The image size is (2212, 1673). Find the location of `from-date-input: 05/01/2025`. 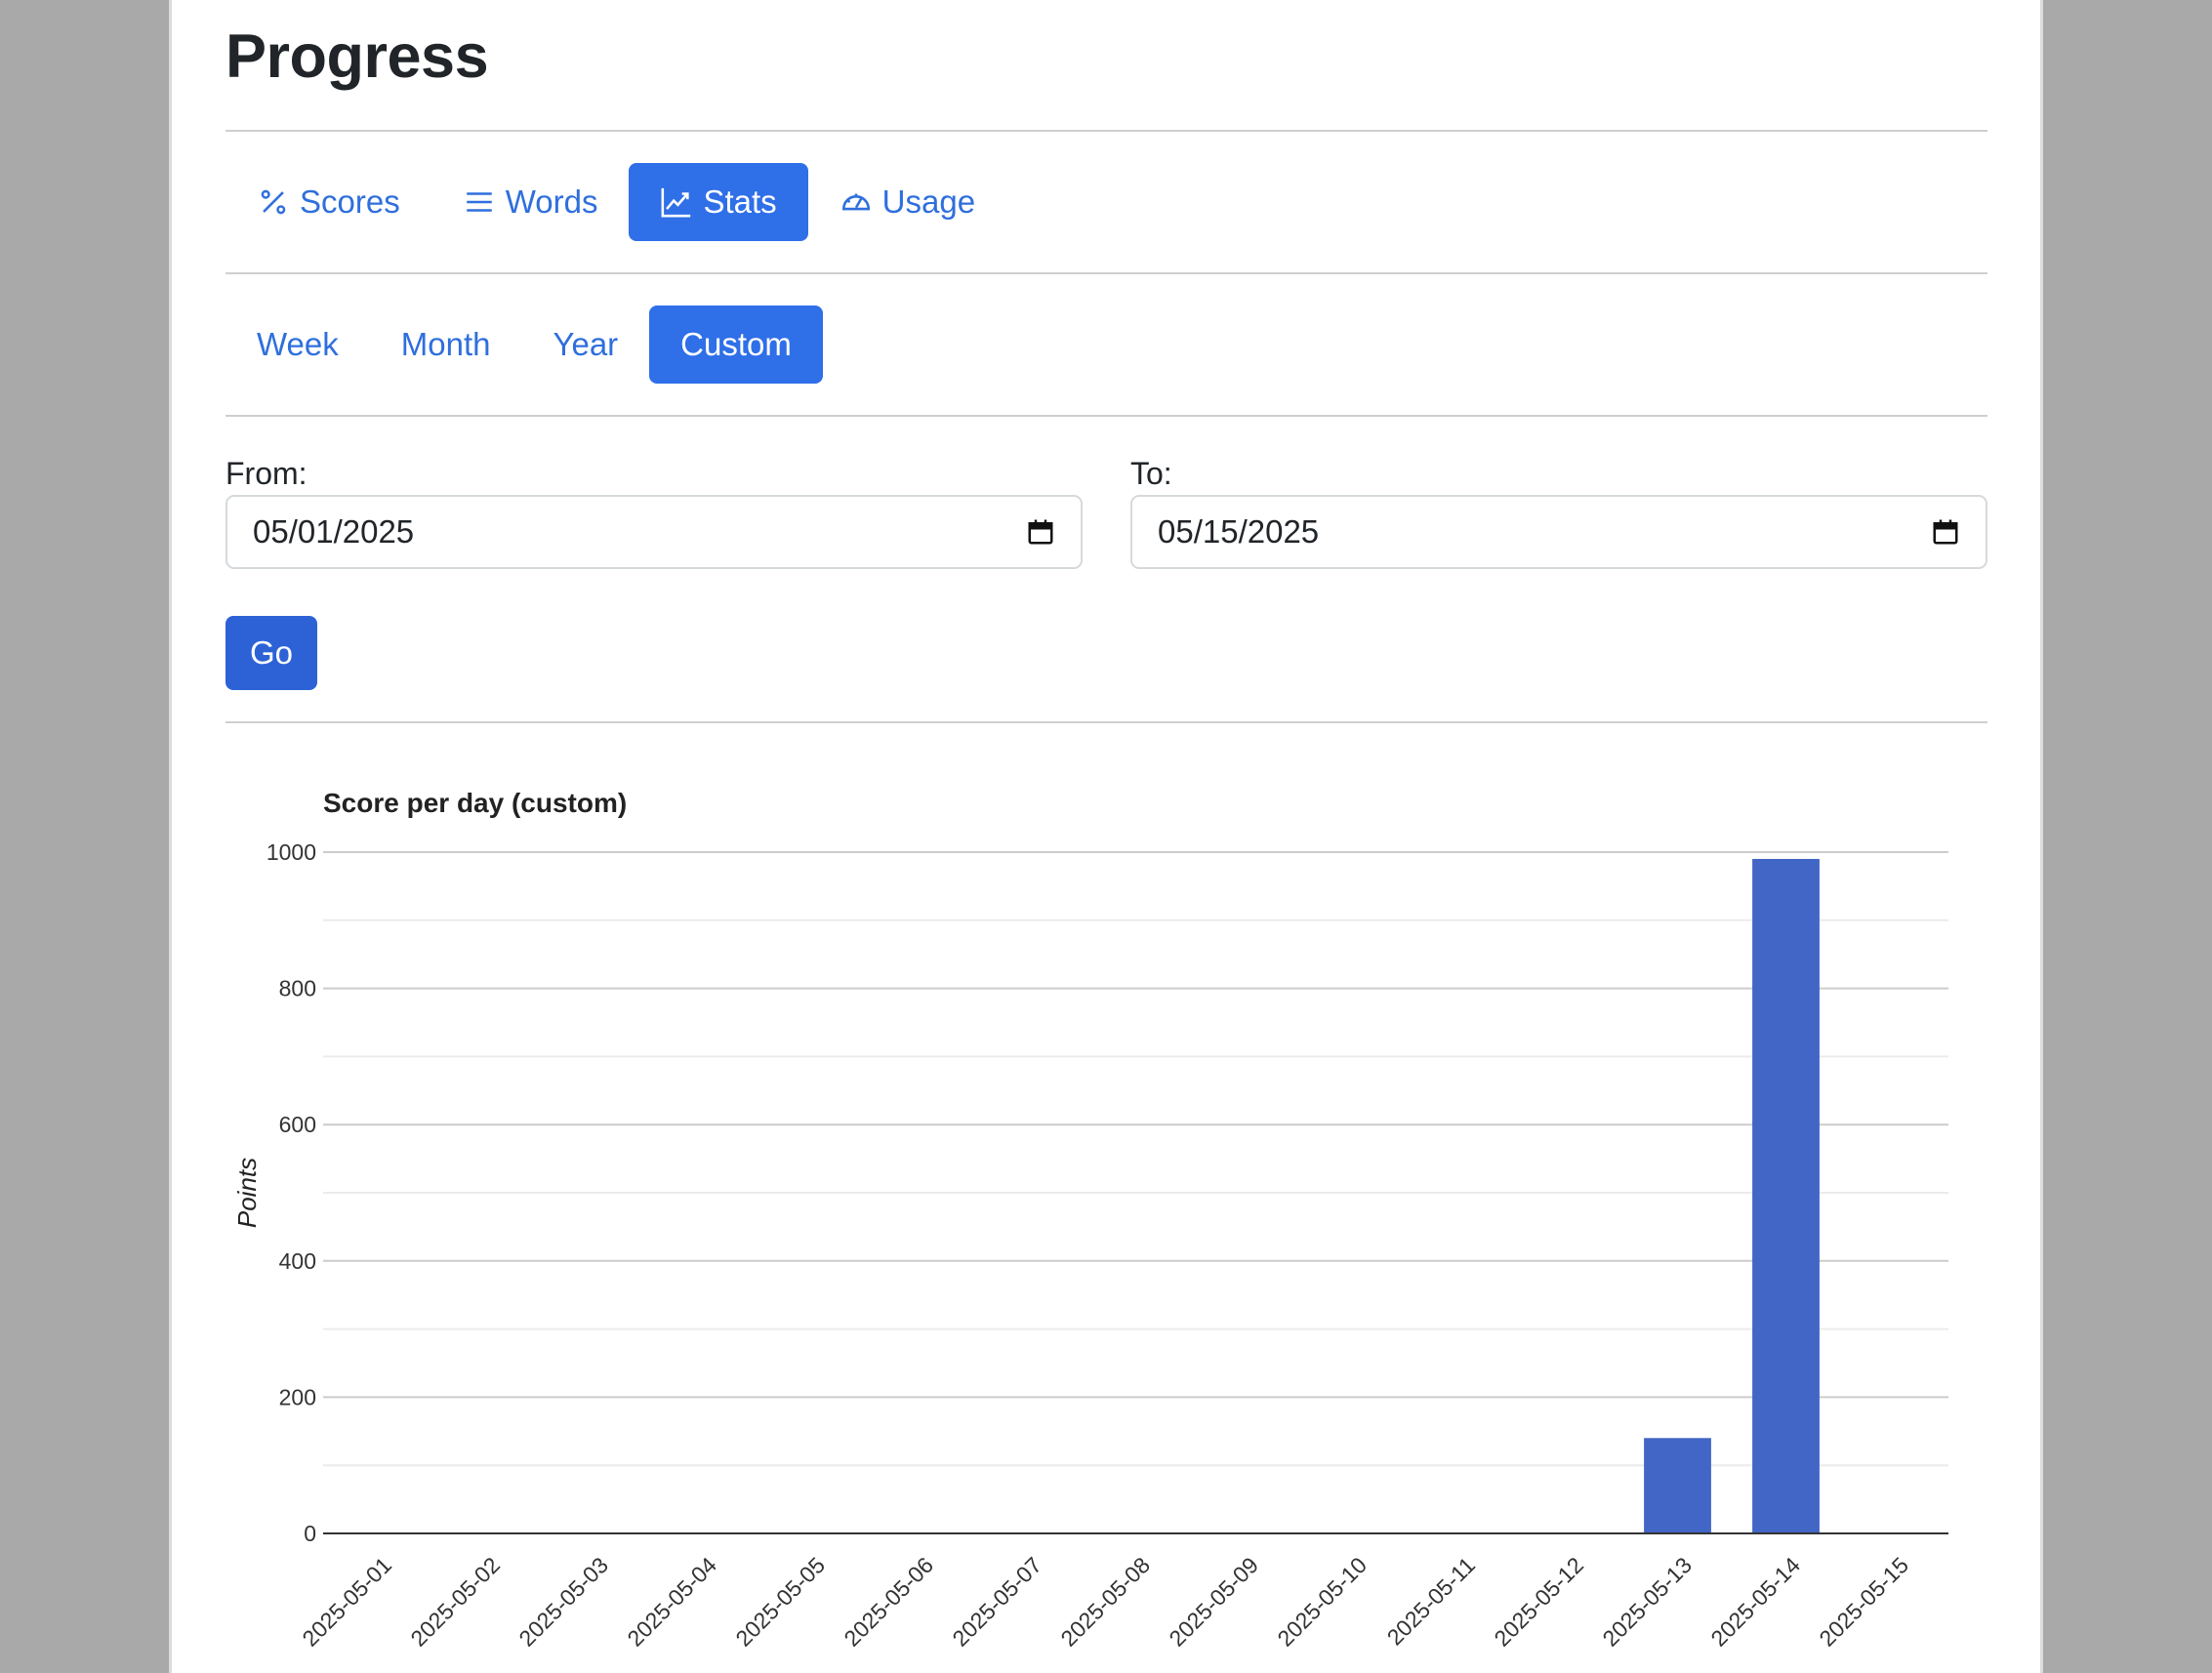

from-date-input: 05/01/2025 is located at coordinates (654, 532).